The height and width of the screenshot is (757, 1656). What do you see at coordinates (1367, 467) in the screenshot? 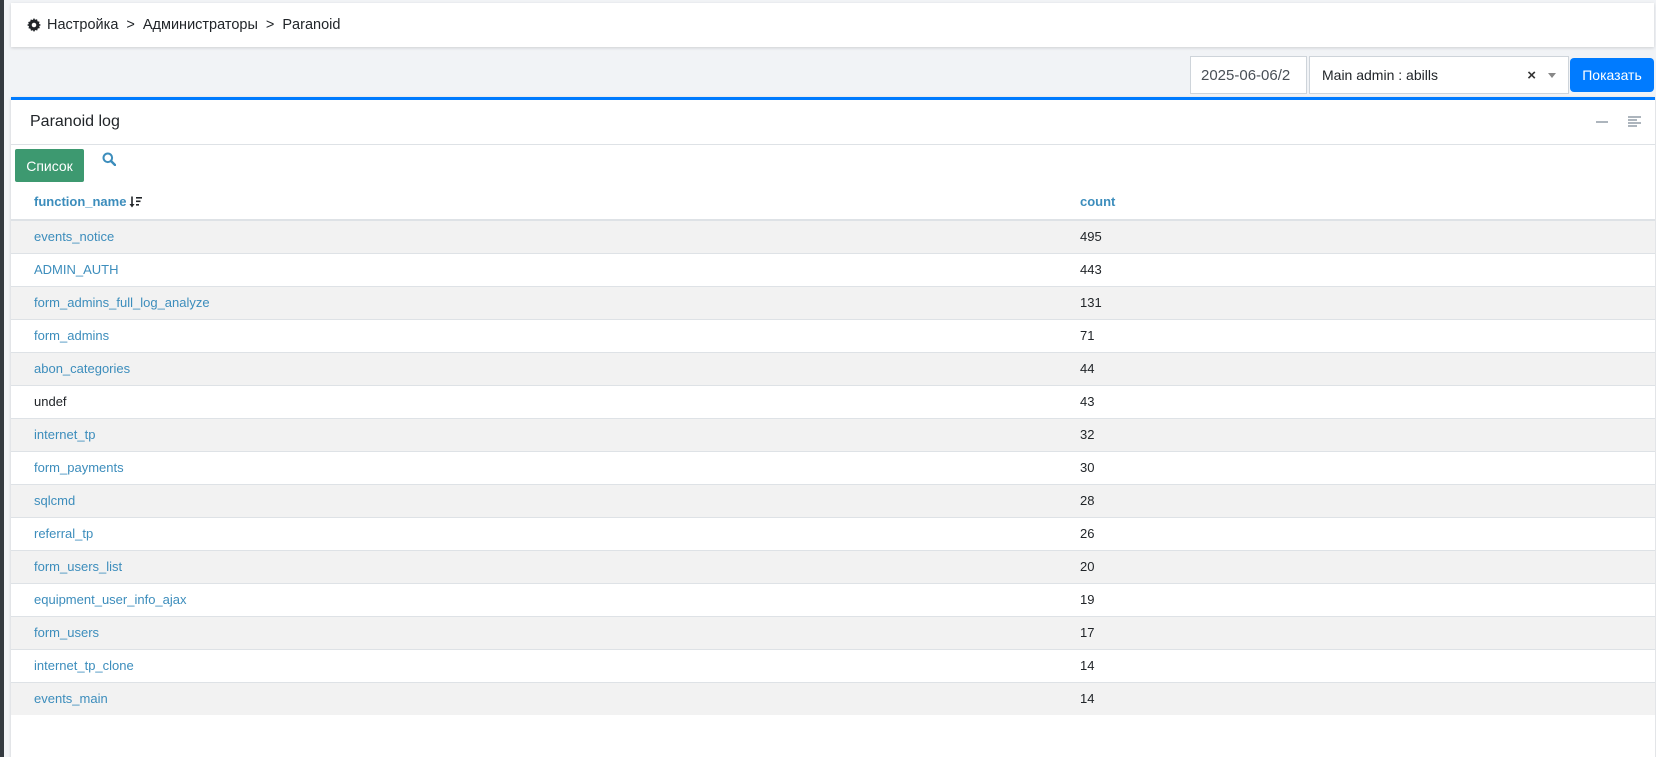
I see `cell-count: 30` at bounding box center [1367, 467].